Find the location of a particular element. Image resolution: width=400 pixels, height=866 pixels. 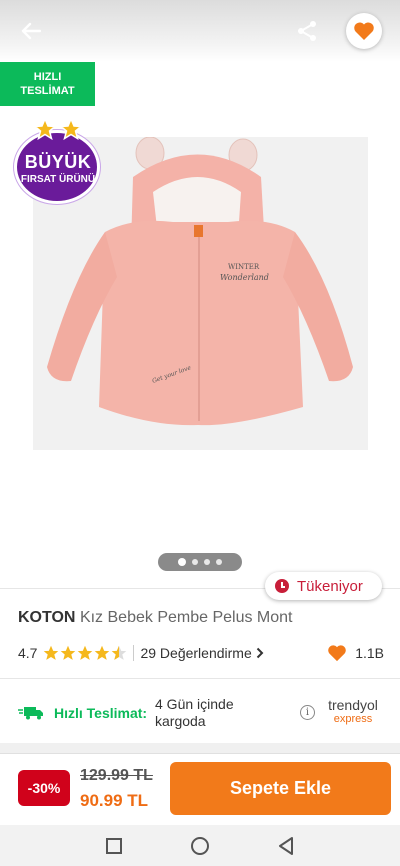

home-button is located at coordinates (200, 846).